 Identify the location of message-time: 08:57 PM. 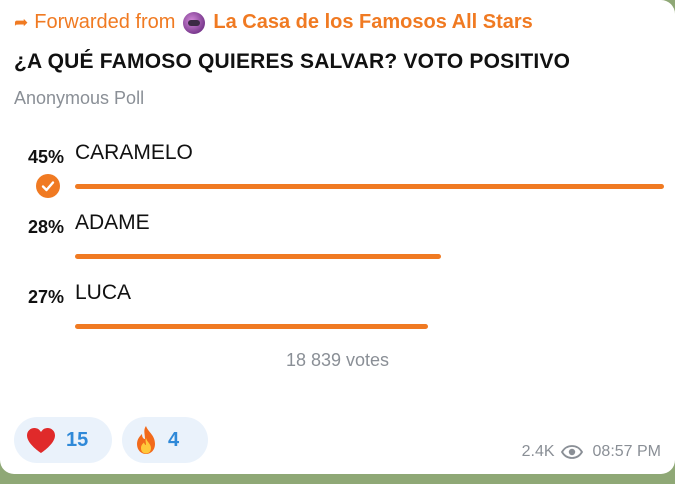
(626, 451).